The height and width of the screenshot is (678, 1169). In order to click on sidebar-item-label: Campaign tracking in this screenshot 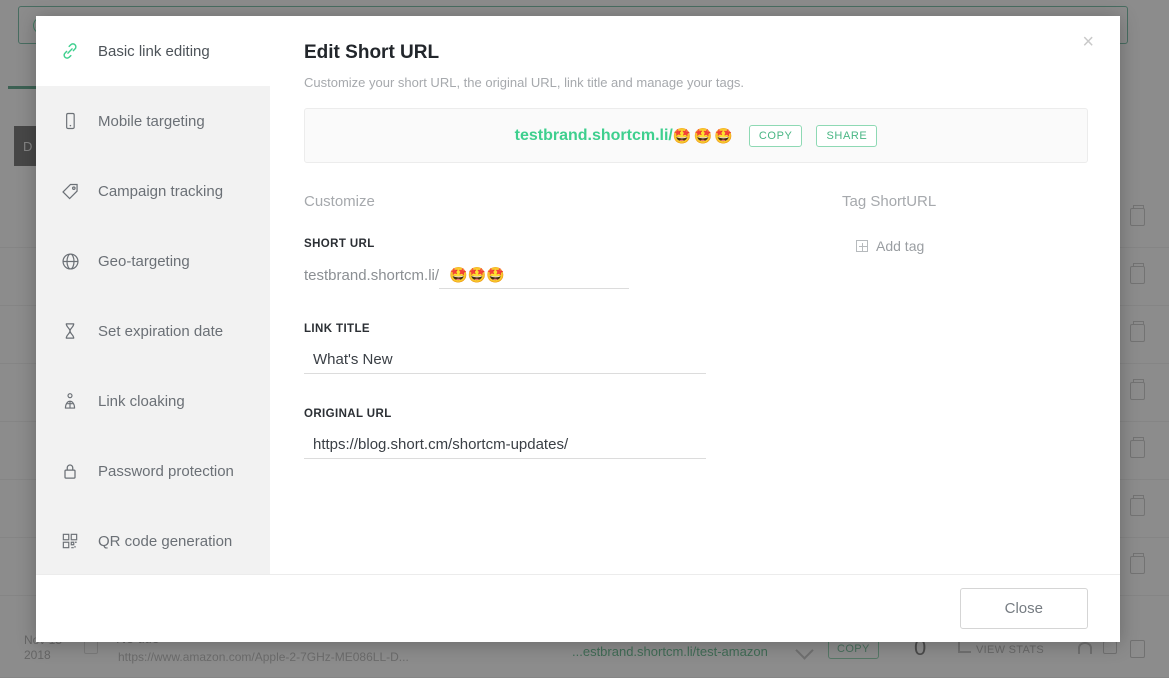, I will do `click(161, 191)`.